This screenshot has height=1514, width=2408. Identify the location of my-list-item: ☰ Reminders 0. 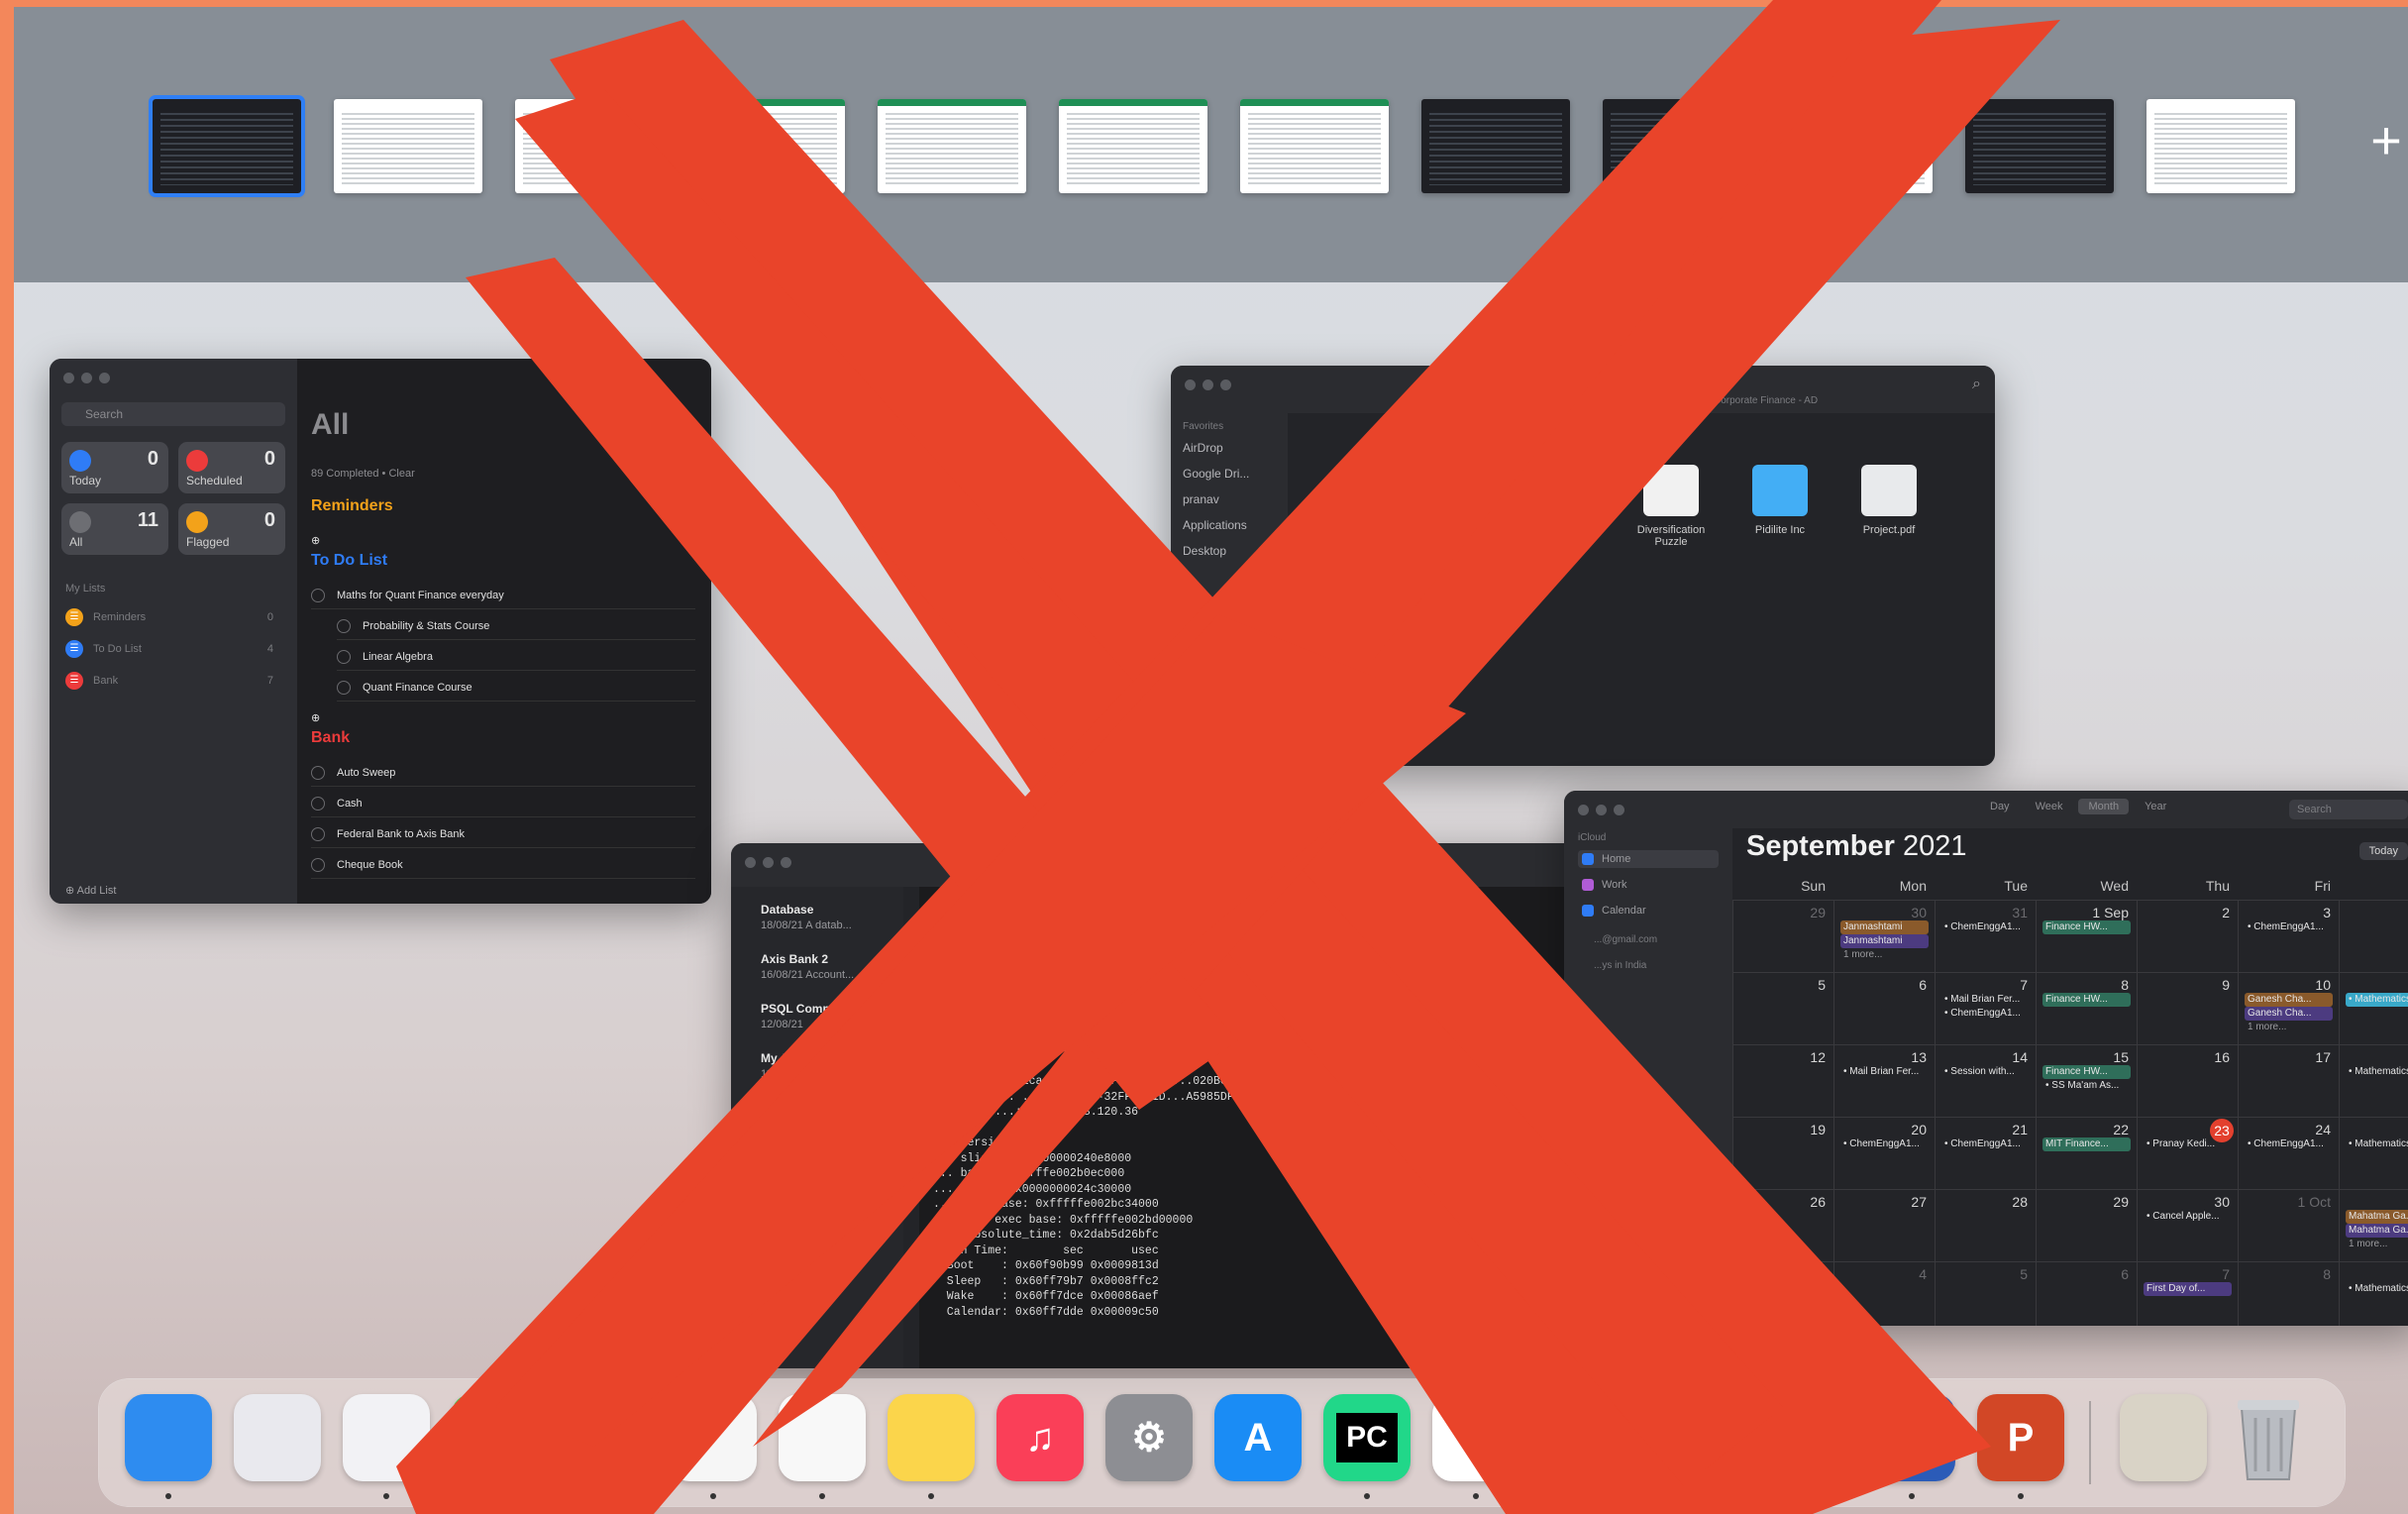
(174, 617).